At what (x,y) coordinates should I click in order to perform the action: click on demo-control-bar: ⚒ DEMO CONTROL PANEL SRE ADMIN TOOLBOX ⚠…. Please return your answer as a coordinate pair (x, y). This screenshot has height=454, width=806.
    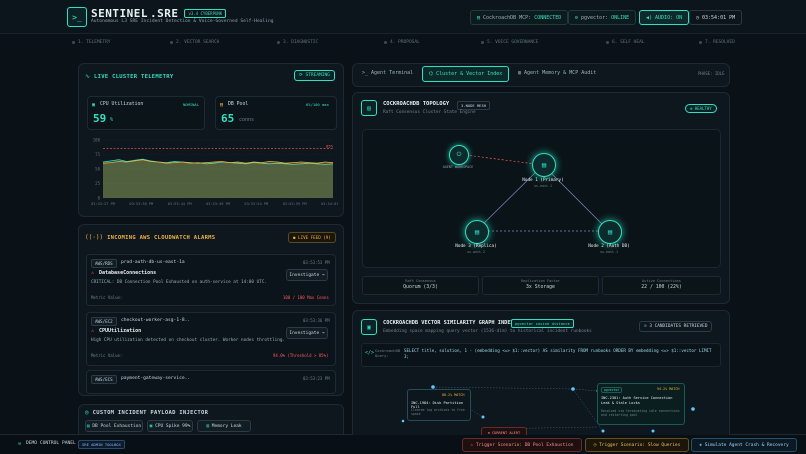
    Looking at the image, I should click on (403, 444).